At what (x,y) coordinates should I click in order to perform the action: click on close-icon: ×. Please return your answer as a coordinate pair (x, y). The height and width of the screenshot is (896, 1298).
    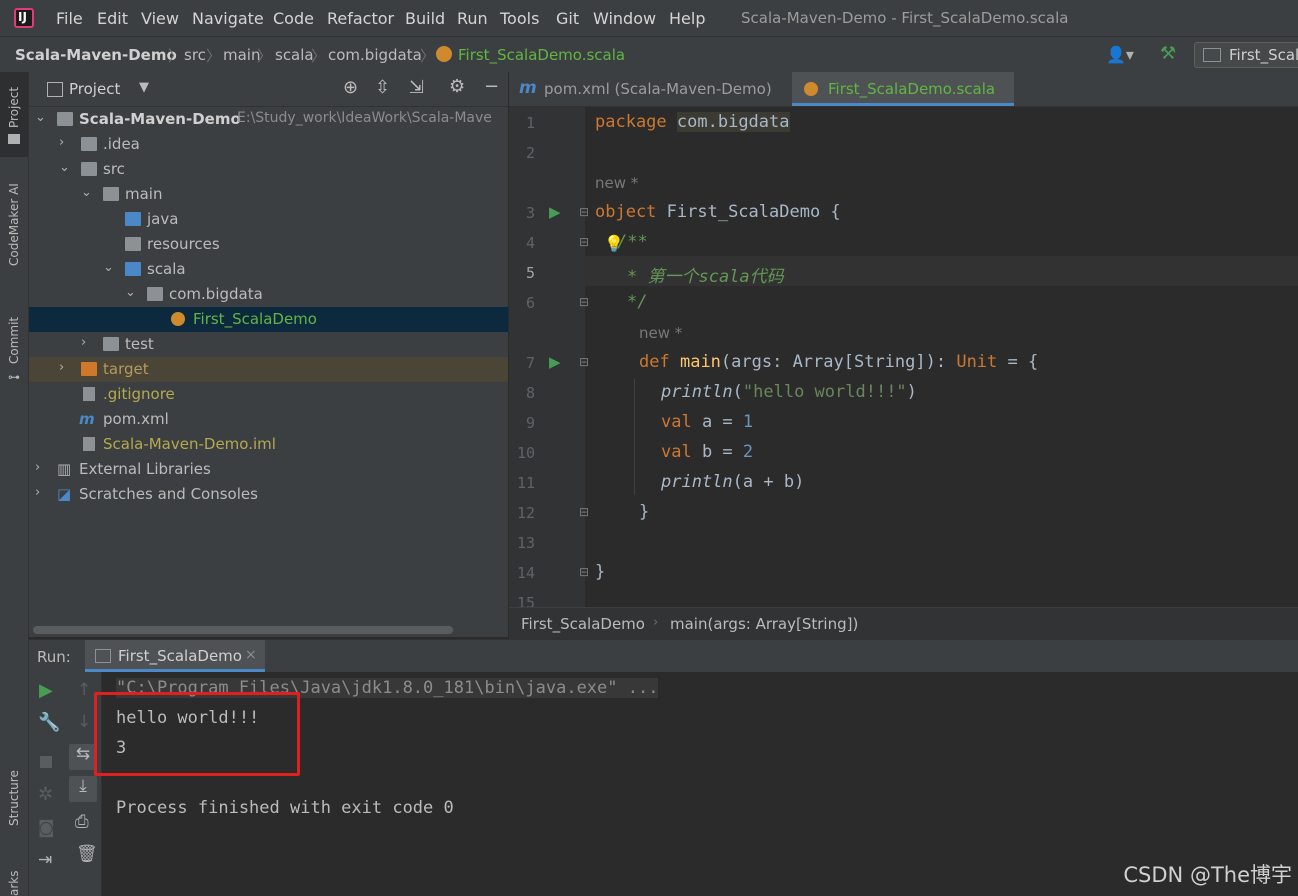
    Looking at the image, I should click on (251, 655).